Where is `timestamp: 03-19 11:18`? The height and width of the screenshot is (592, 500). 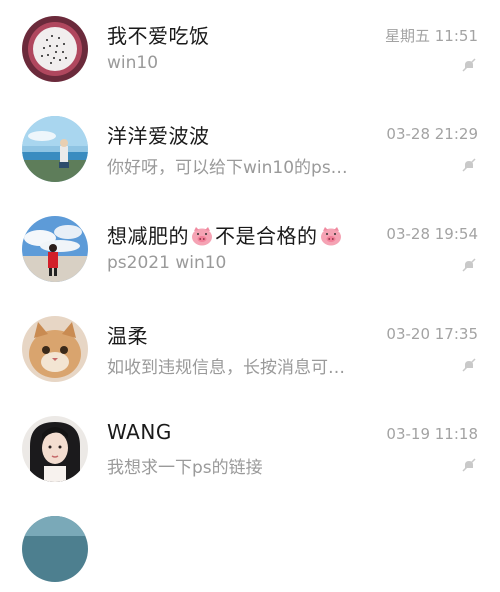
timestamp: 03-19 11:18 is located at coordinates (432, 434).